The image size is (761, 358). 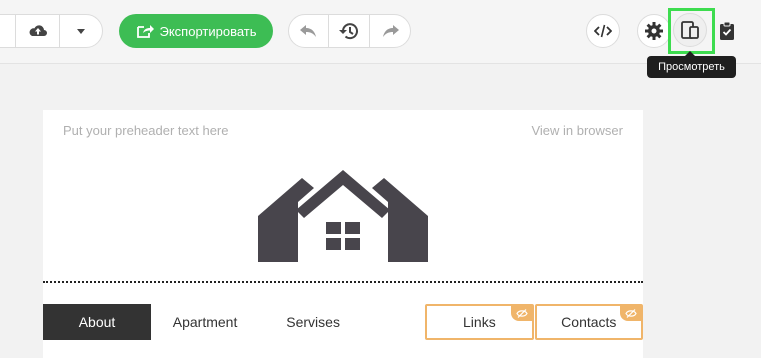 I want to click on code-icon, so click(x=603, y=31).